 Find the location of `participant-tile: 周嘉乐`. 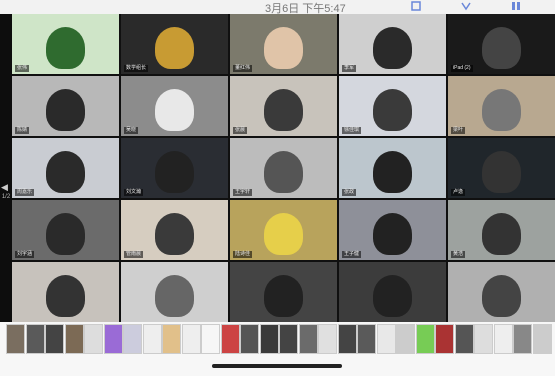

participant-tile: 周嘉乐 is located at coordinates (65, 168).